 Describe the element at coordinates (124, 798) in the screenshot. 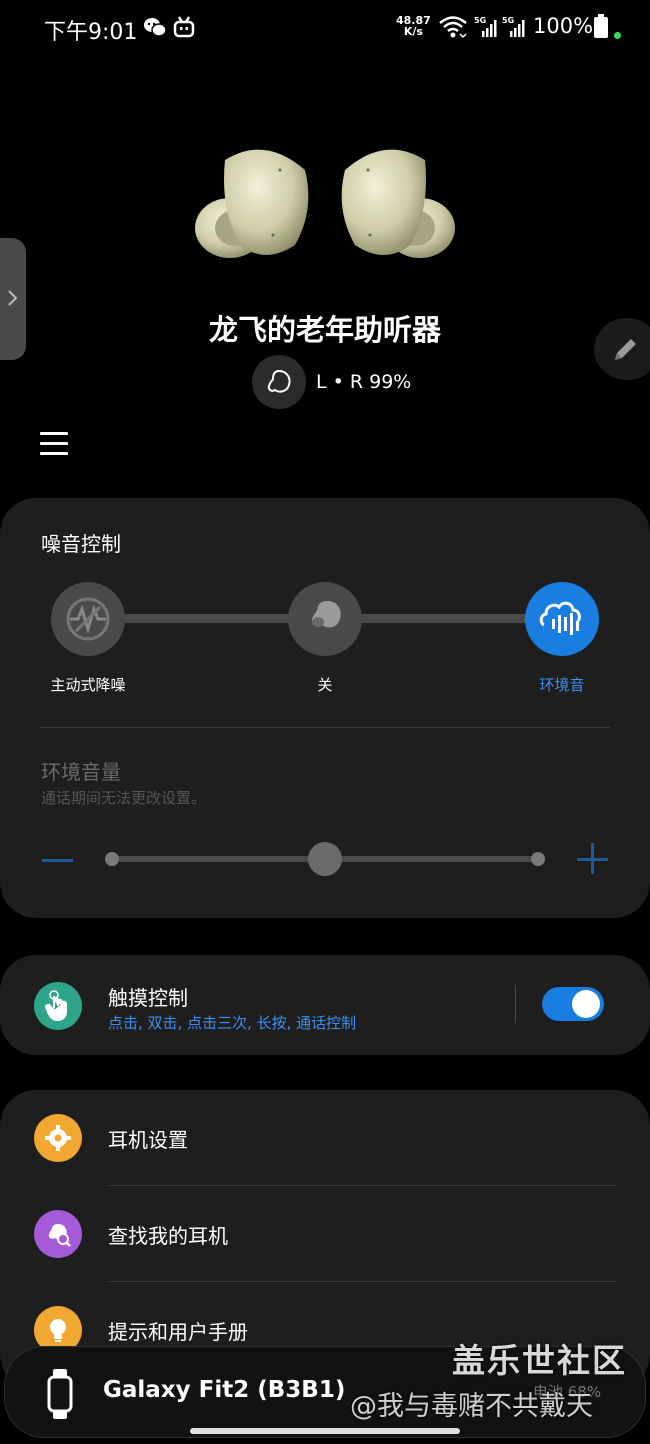

I see `ambient-volume-subtitle: 通话期间无法更改设置。` at that location.